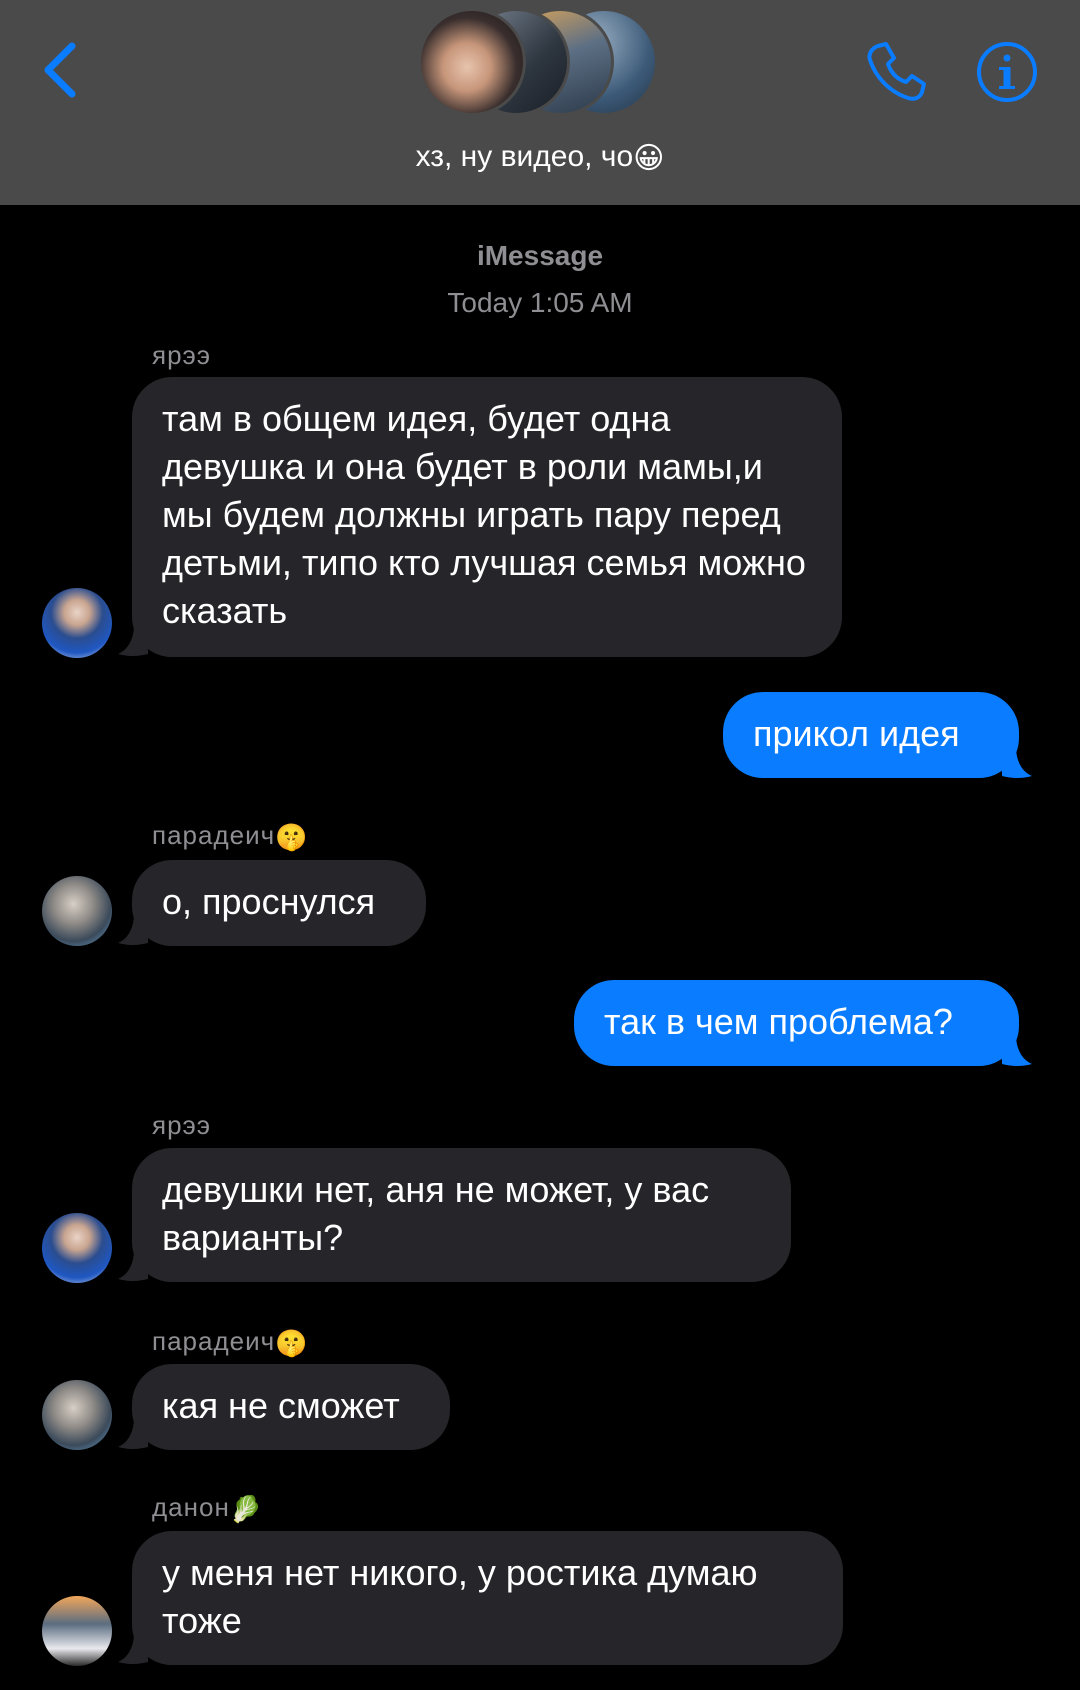  What do you see at coordinates (778, 1021) in the screenshot?
I see `message-text: так в чем проблема?` at bounding box center [778, 1021].